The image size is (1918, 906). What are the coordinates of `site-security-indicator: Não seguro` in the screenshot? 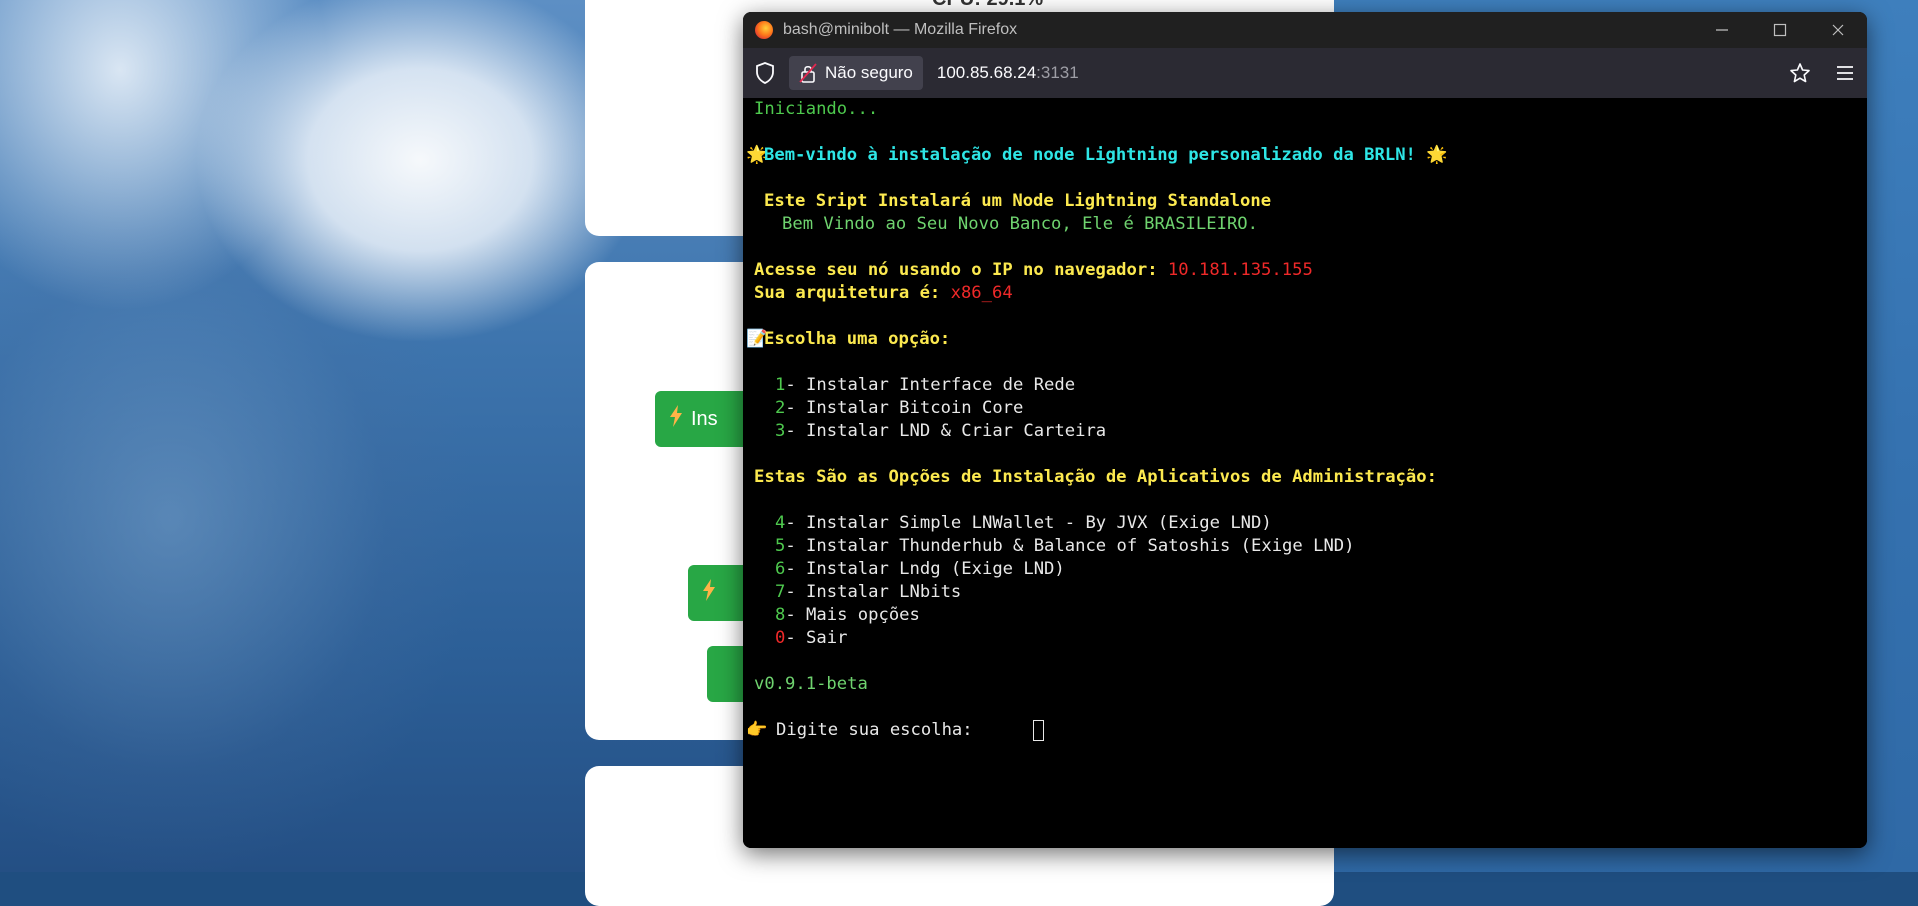 It's located at (856, 73).